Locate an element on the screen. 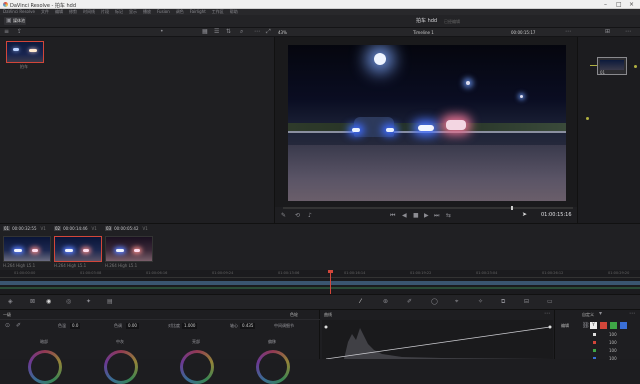  red-value: 100 is located at coordinates (613, 343).